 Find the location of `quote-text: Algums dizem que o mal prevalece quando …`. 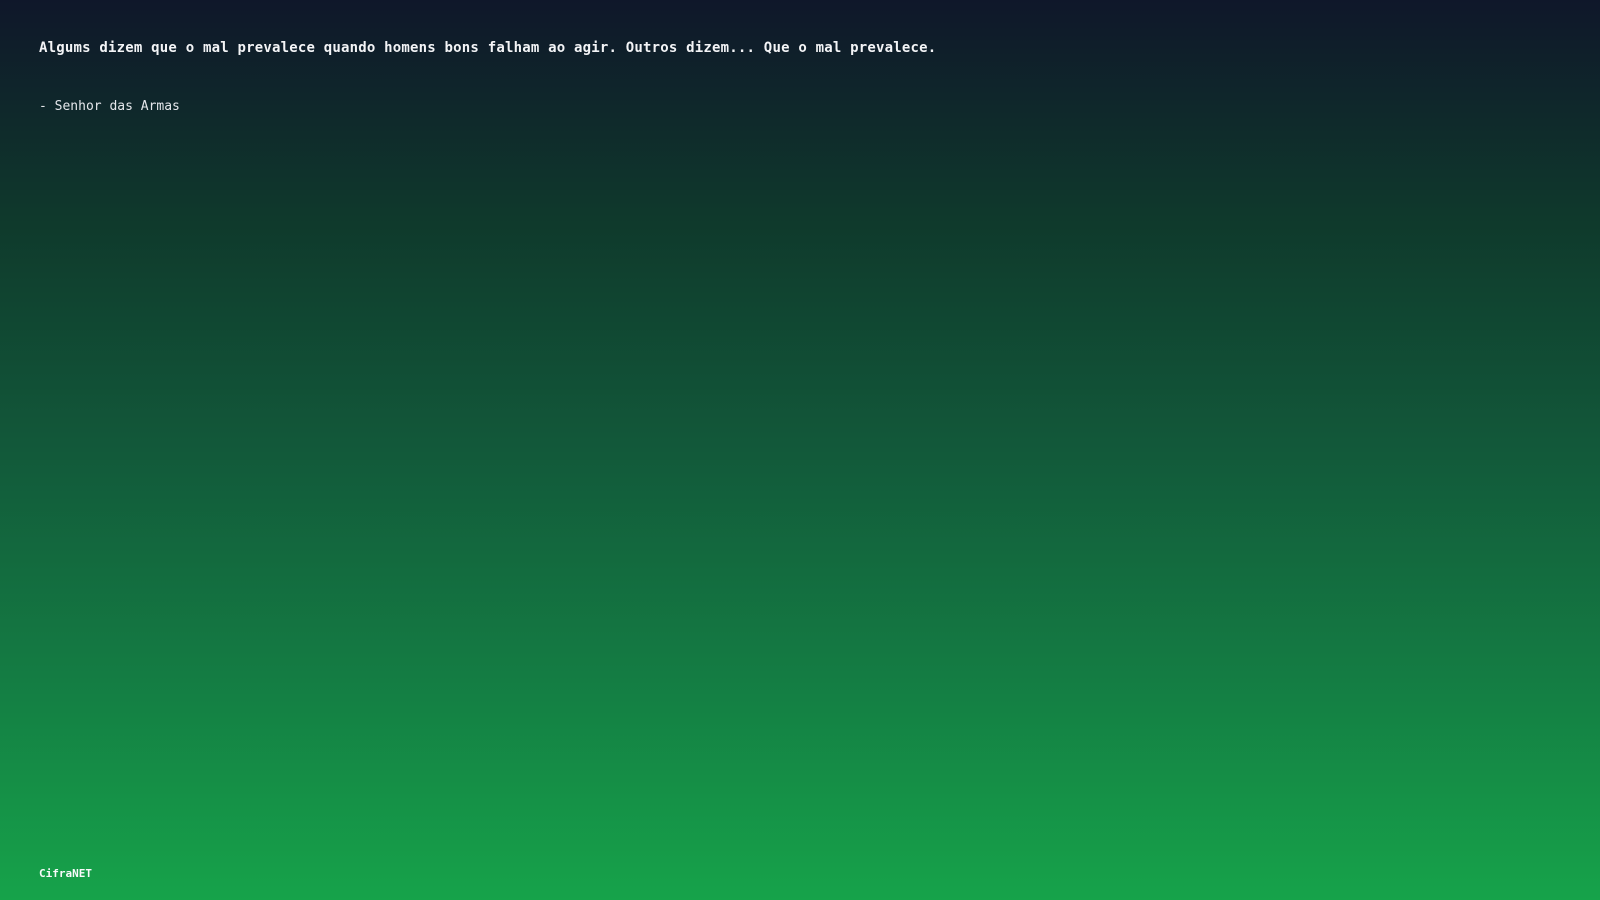

quote-text: Algums dizem que o mal prevalece quando … is located at coordinates (488, 48).